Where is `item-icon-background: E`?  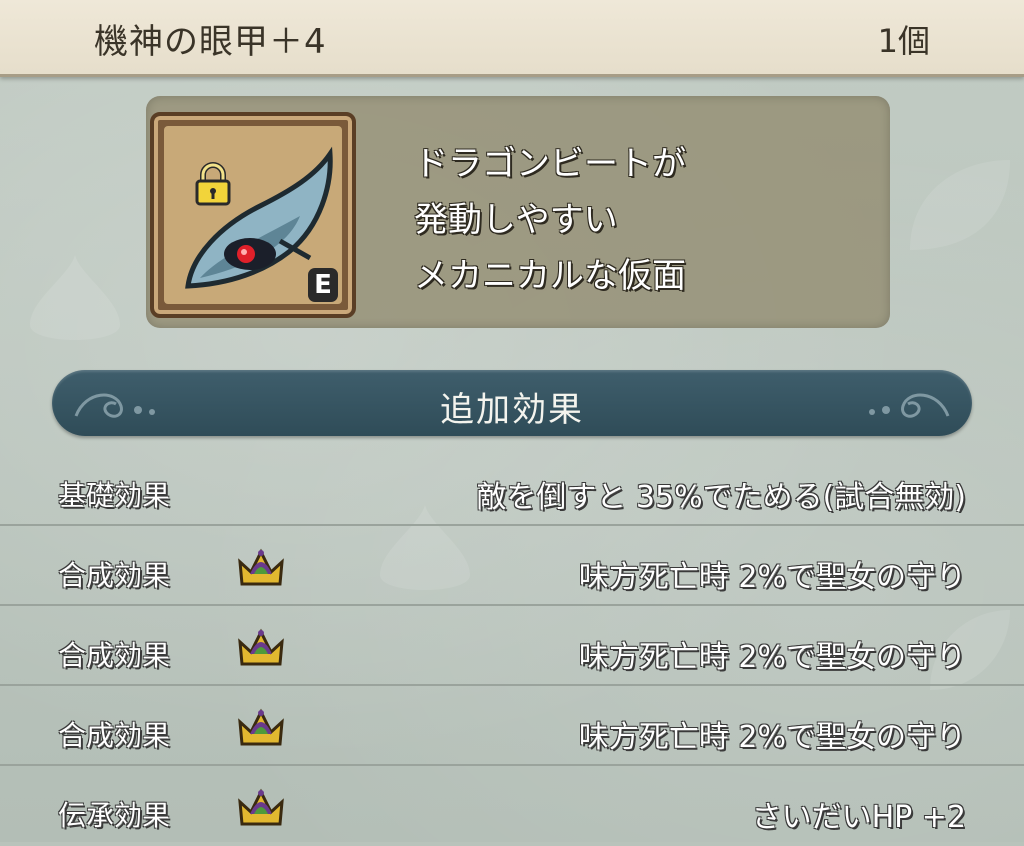
item-icon-background: E is located at coordinates (253, 215).